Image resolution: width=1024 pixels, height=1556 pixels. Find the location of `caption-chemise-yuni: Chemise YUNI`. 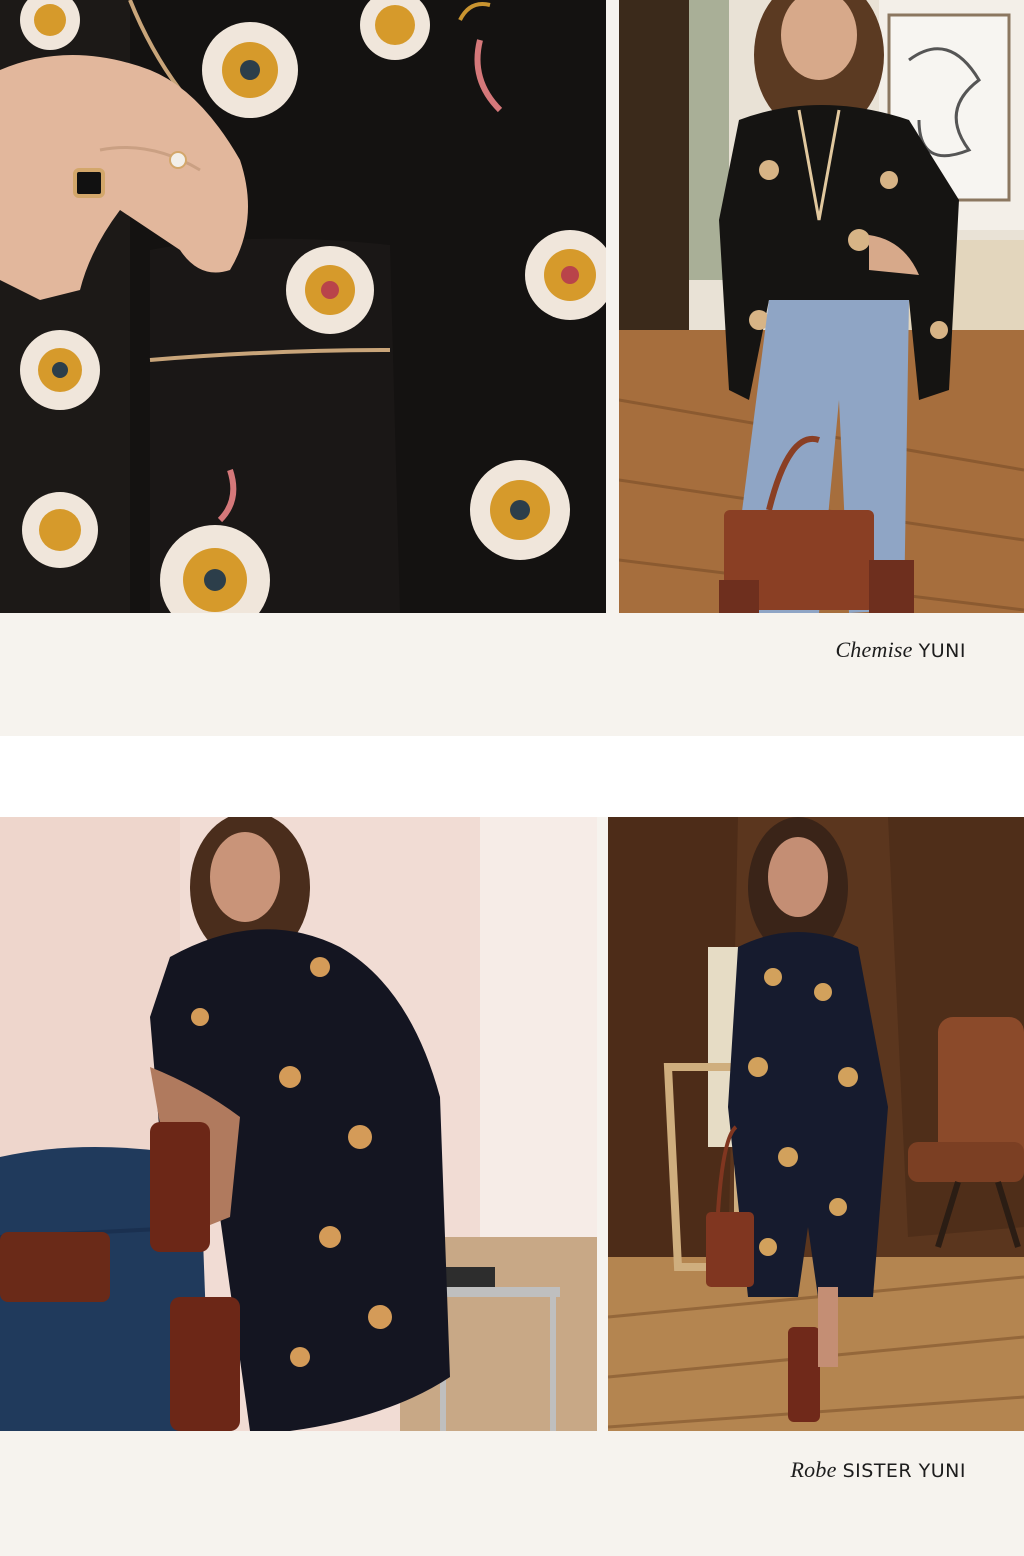

caption-chemise-yuni: Chemise YUNI is located at coordinates (900, 650).